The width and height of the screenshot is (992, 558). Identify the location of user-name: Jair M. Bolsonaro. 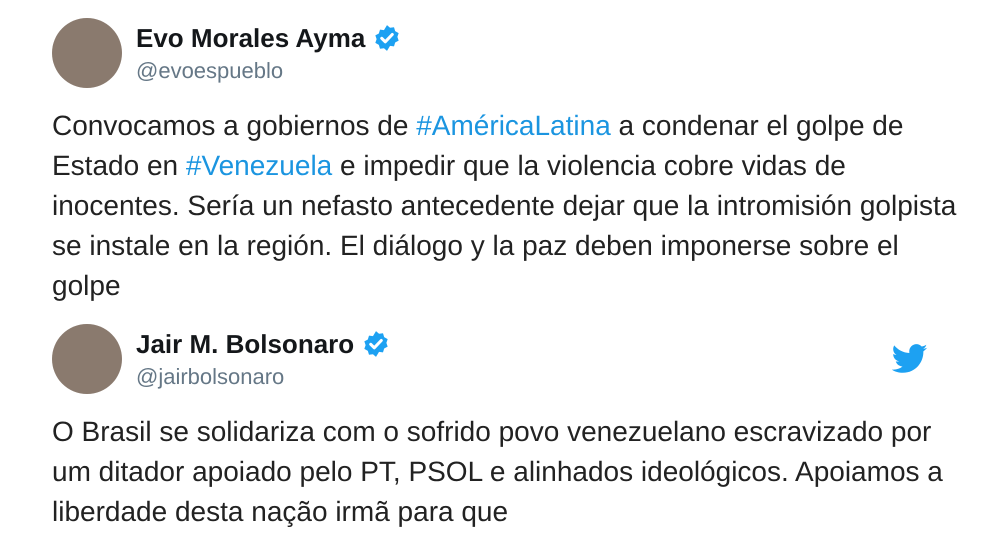
(245, 344).